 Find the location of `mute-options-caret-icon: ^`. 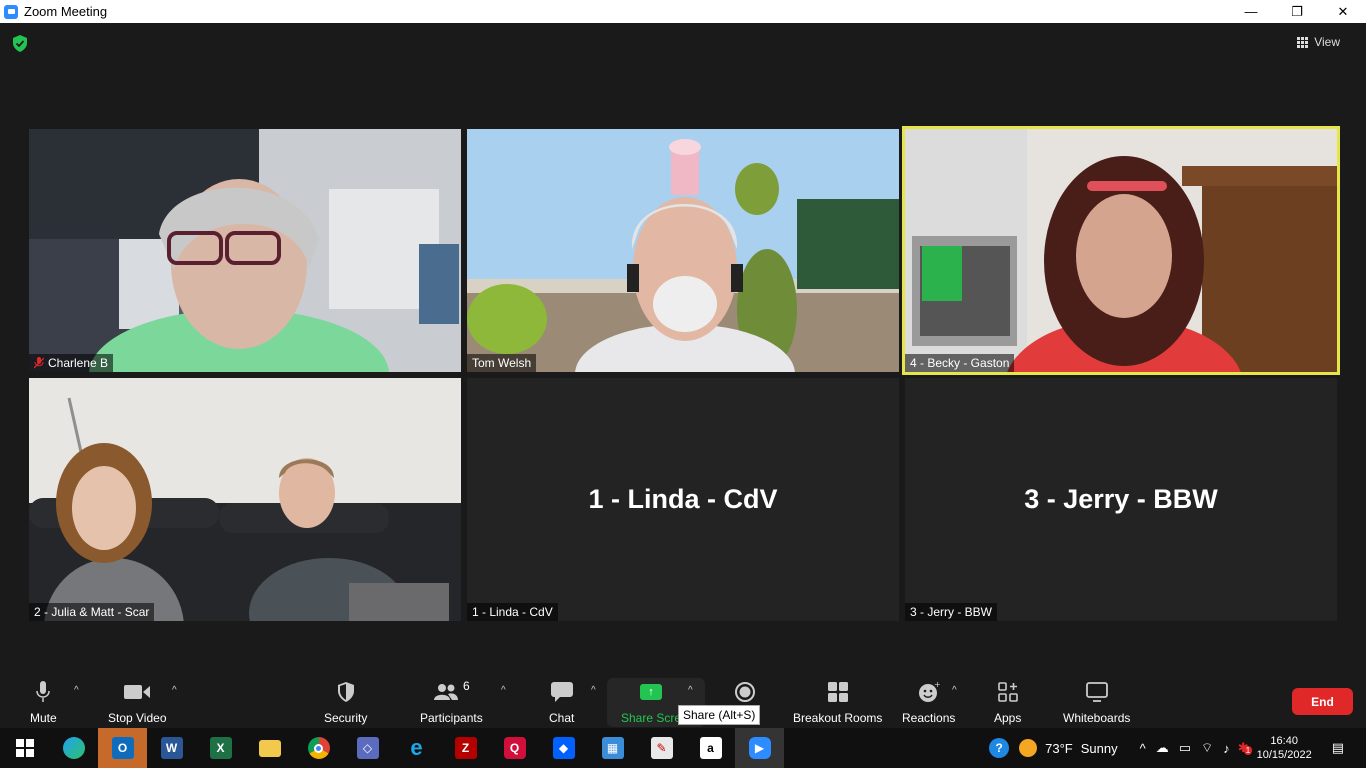

mute-options-caret-icon: ^ is located at coordinates (76, 690).